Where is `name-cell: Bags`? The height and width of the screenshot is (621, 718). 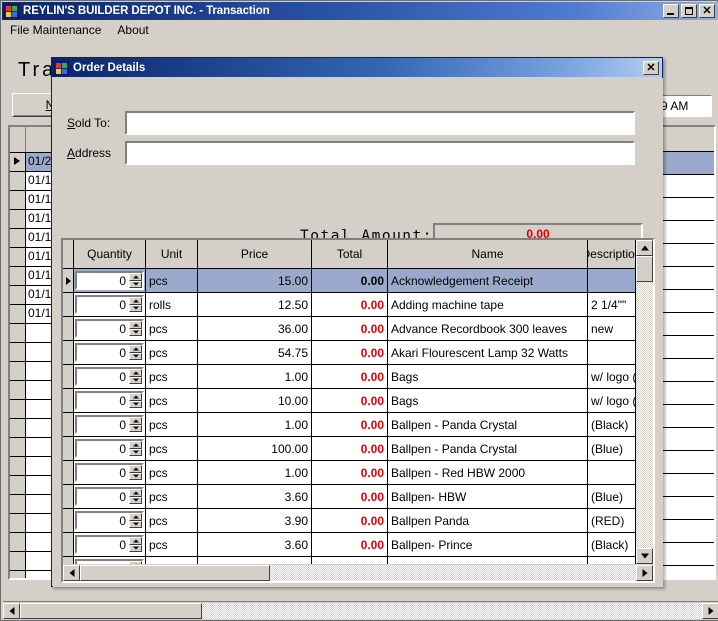
name-cell: Bags is located at coordinates (488, 376).